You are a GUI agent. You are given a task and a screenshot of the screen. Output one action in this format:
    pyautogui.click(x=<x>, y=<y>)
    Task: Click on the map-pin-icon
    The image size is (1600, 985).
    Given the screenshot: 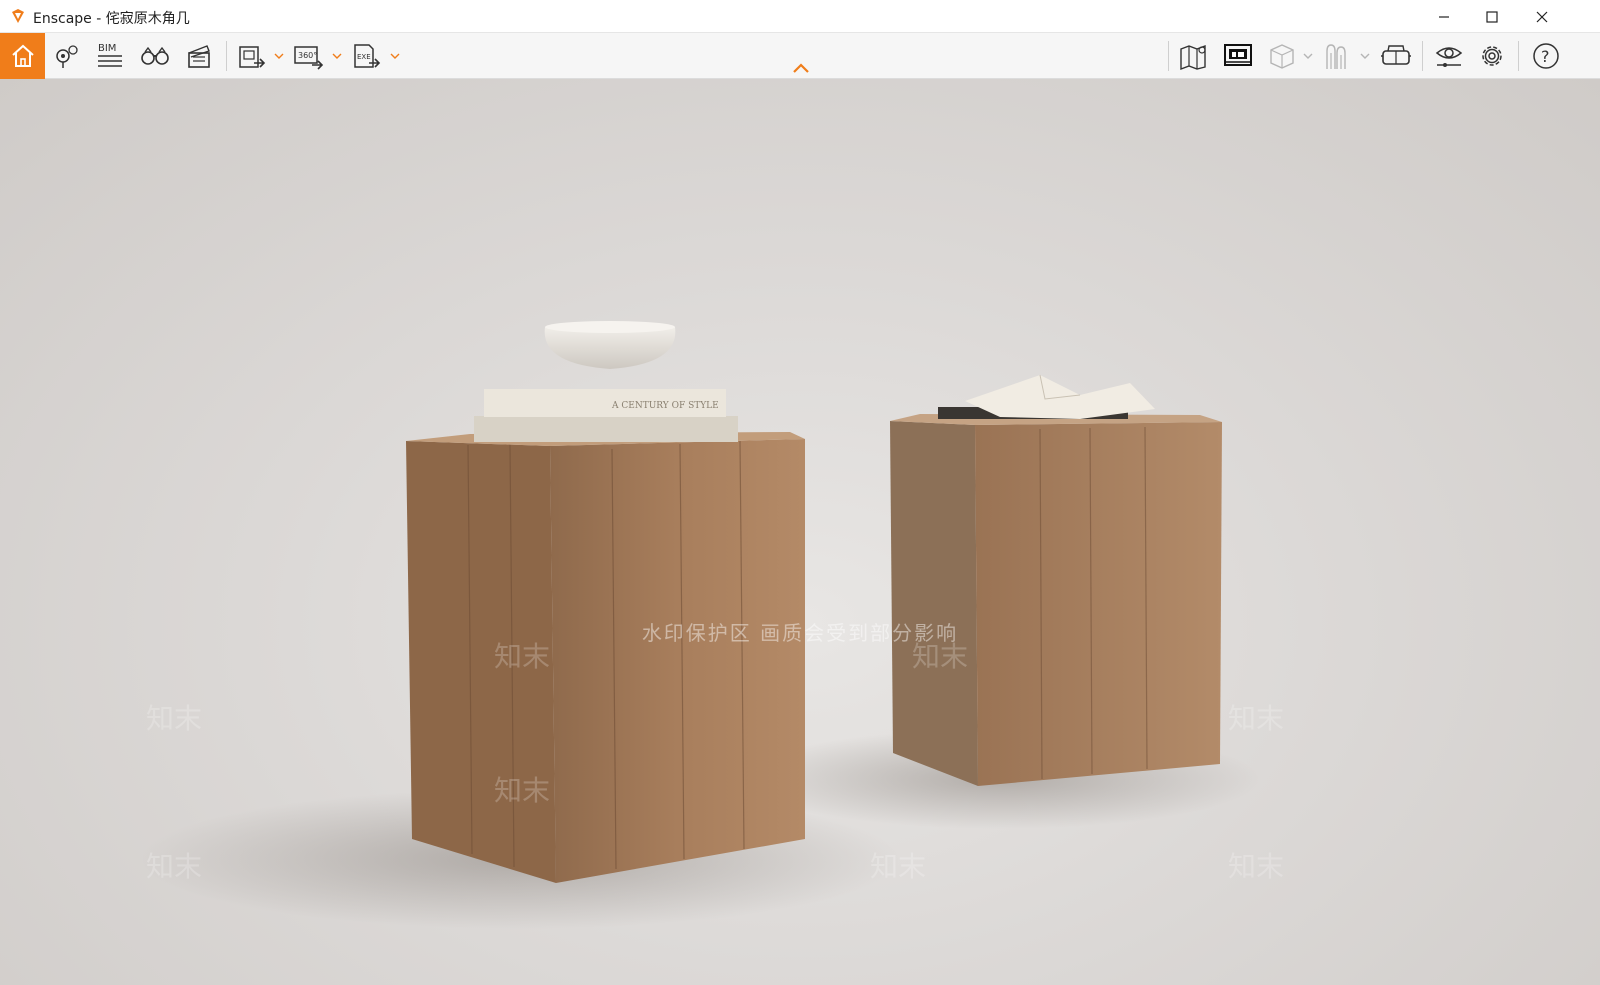 What is the action you would take?
    pyautogui.click(x=67, y=56)
    